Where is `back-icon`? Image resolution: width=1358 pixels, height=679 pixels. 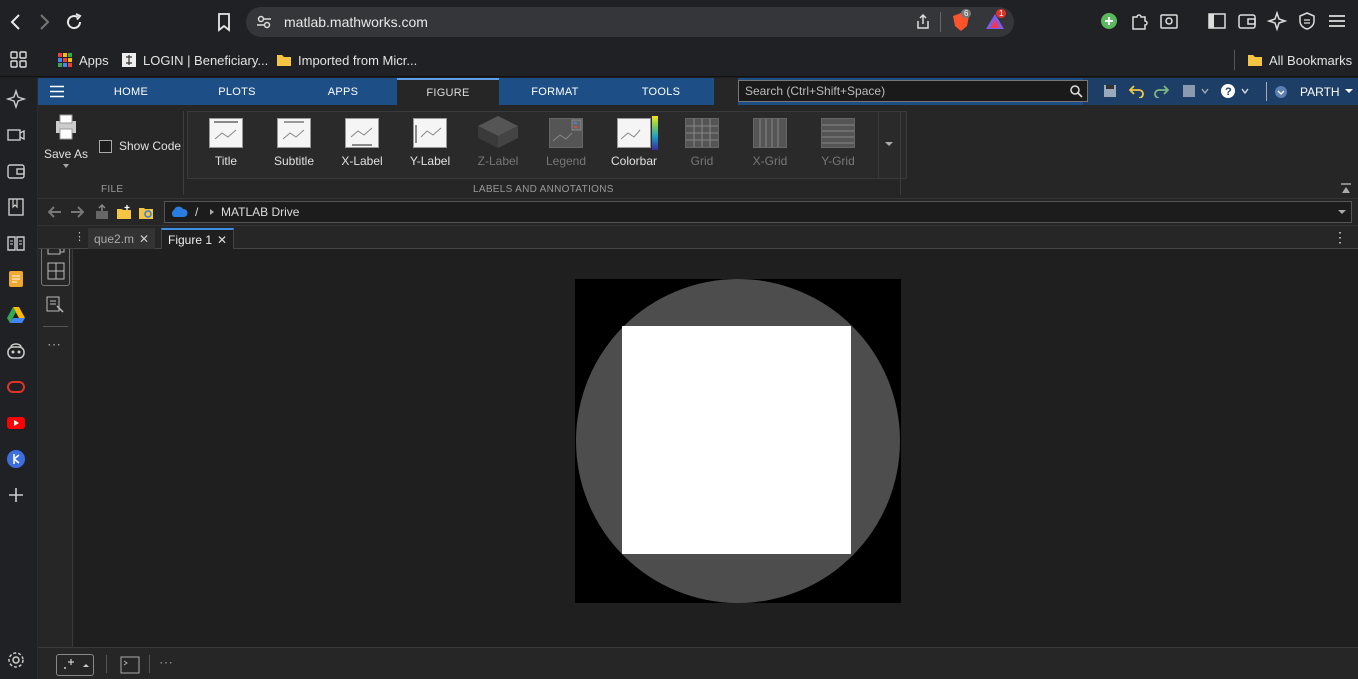
back-icon is located at coordinates (16, 22).